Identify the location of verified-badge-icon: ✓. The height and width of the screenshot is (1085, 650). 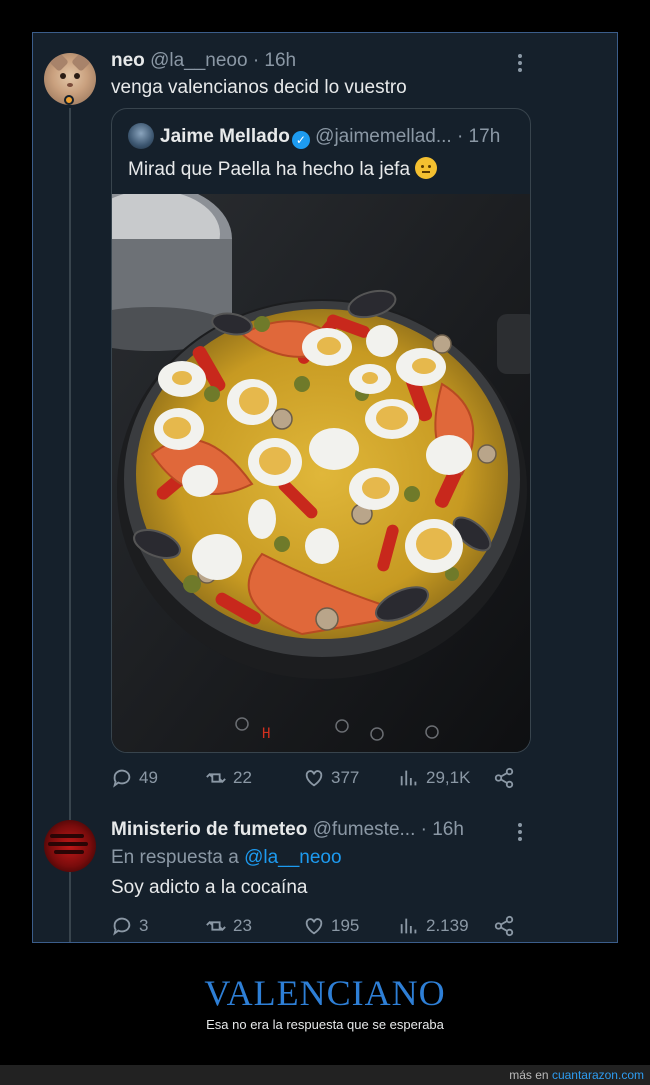
(300, 140).